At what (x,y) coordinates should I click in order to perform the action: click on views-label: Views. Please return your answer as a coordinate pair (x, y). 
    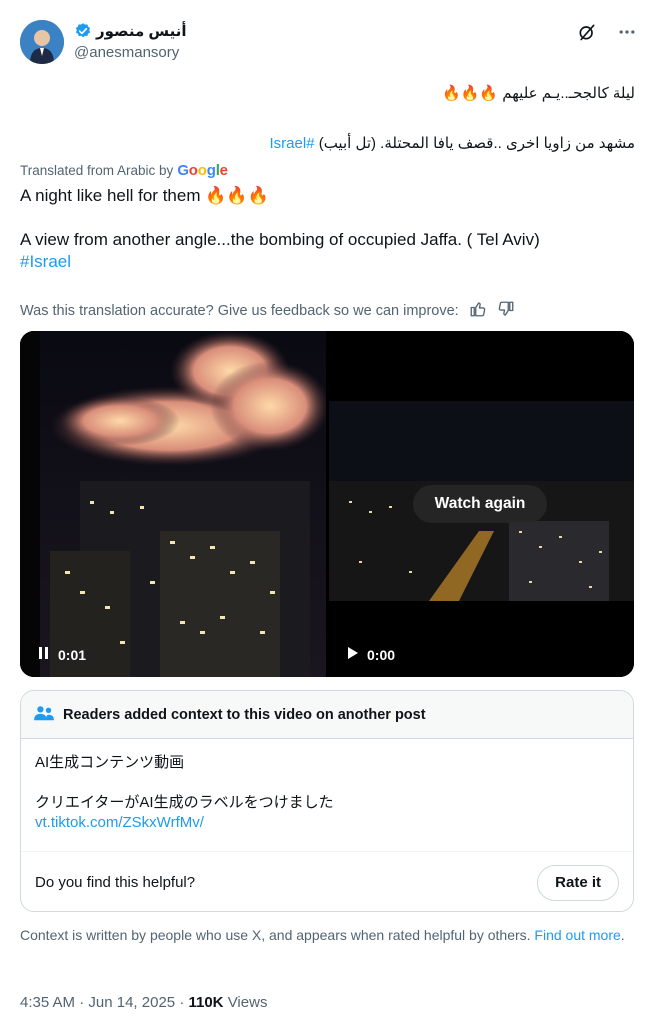
    Looking at the image, I should click on (247, 1002).